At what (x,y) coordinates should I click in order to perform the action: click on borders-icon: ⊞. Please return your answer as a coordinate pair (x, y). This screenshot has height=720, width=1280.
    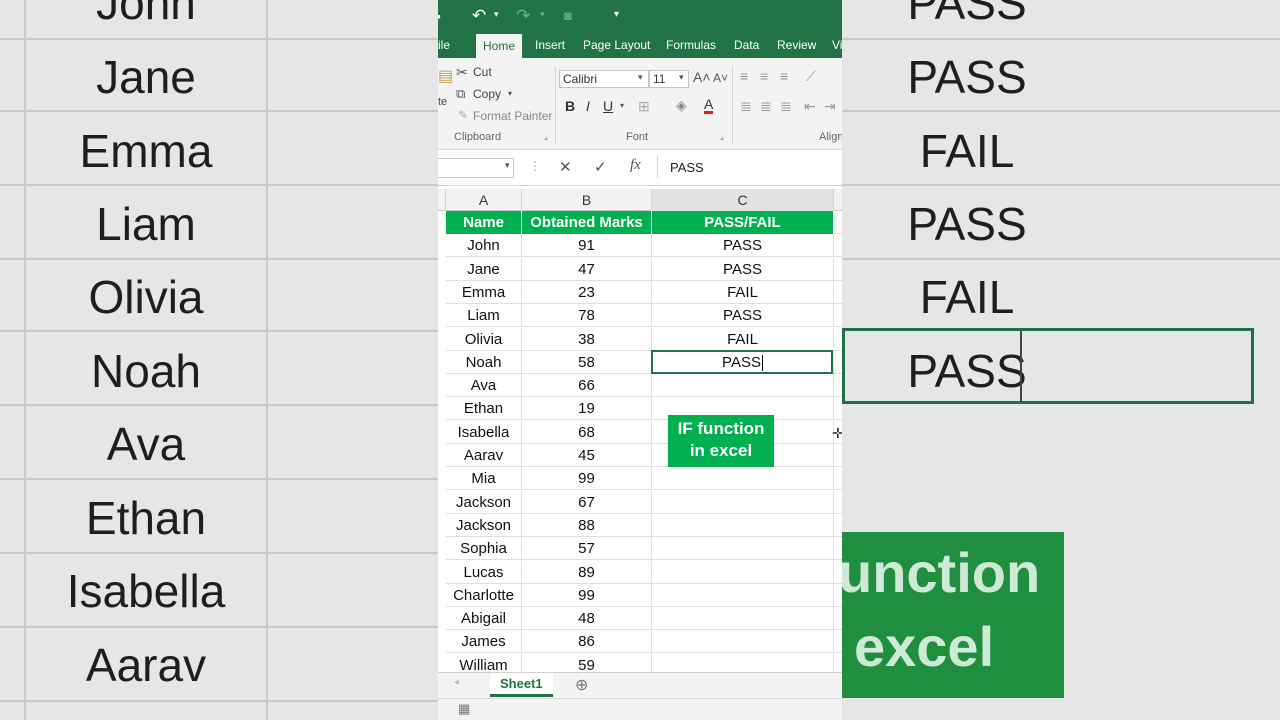
    Looking at the image, I should click on (644, 106).